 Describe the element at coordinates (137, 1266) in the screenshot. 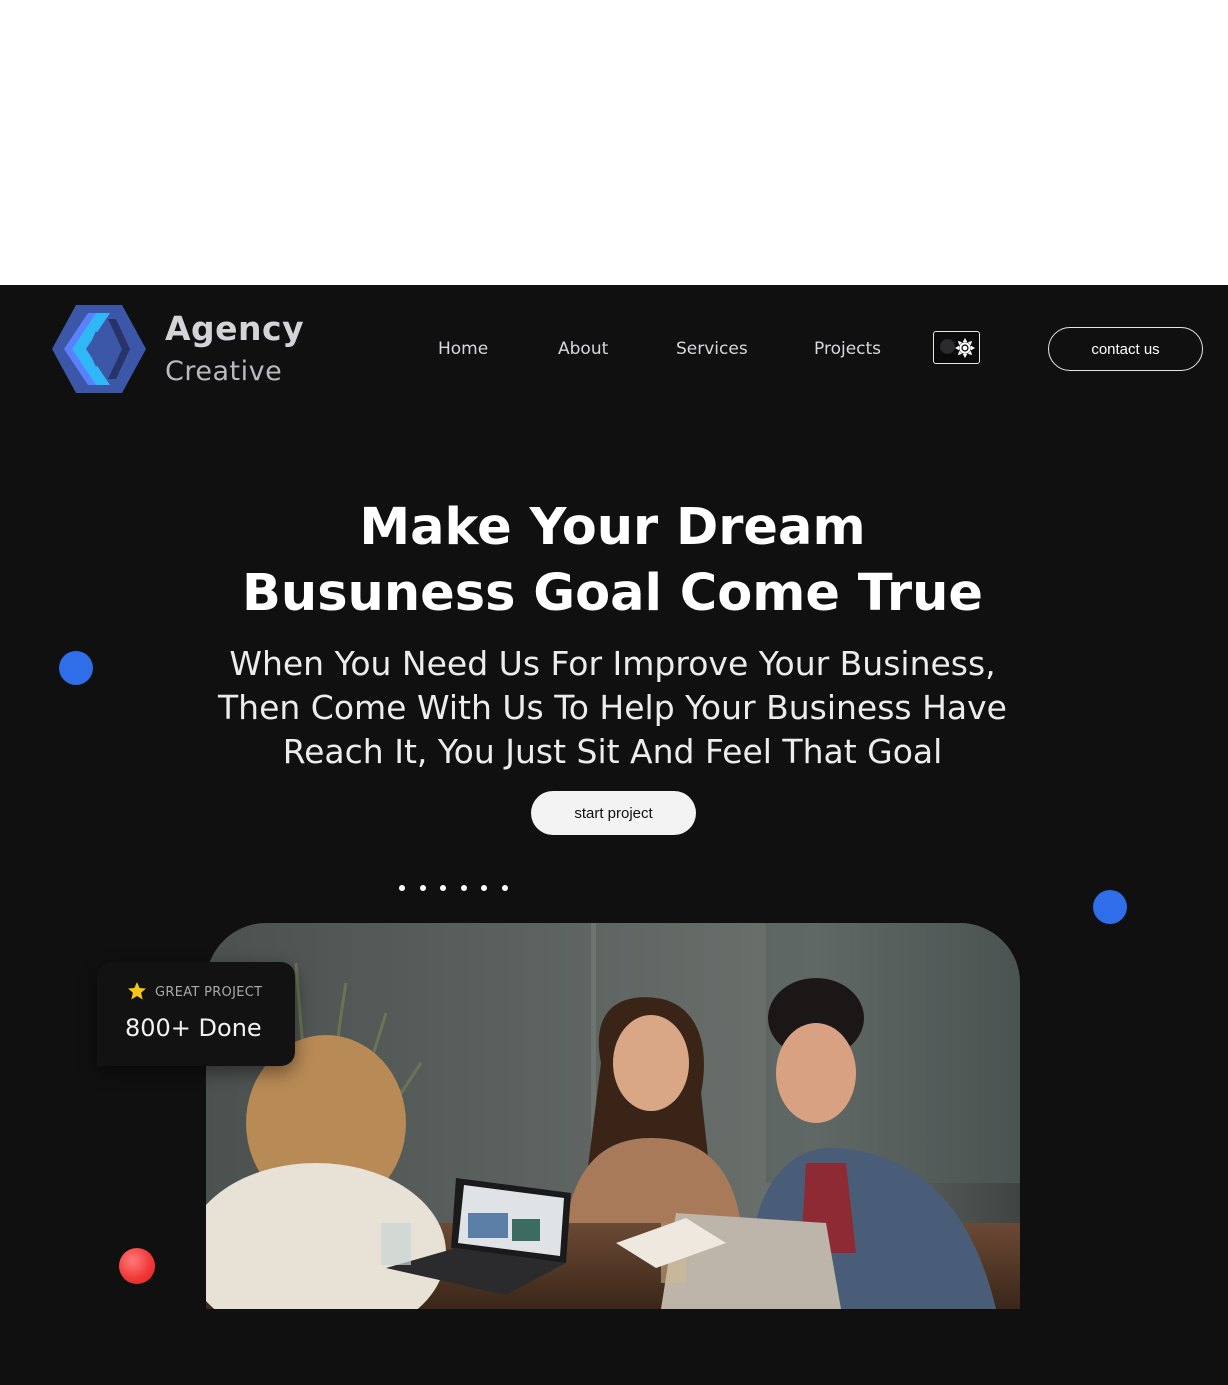

I see `decorative-red-circle` at that location.